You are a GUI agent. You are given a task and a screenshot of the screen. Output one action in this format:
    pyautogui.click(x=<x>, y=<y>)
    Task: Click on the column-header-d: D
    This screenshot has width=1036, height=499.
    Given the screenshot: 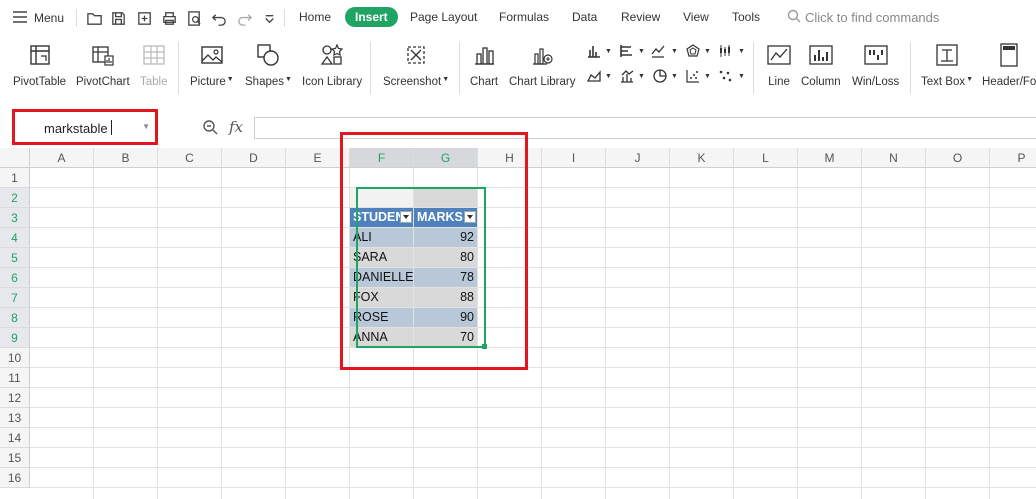 What is the action you would take?
    pyautogui.click(x=254, y=158)
    